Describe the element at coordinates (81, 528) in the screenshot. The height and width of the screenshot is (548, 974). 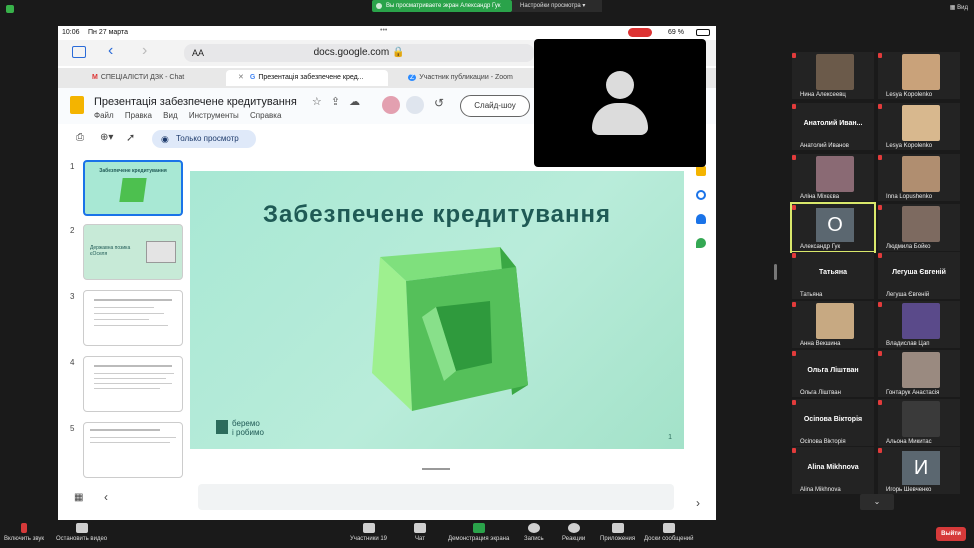
I see `camera-icon` at that location.